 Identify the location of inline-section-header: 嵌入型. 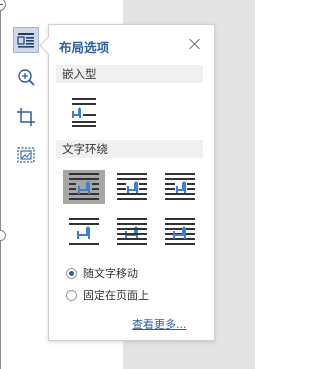
(129, 74).